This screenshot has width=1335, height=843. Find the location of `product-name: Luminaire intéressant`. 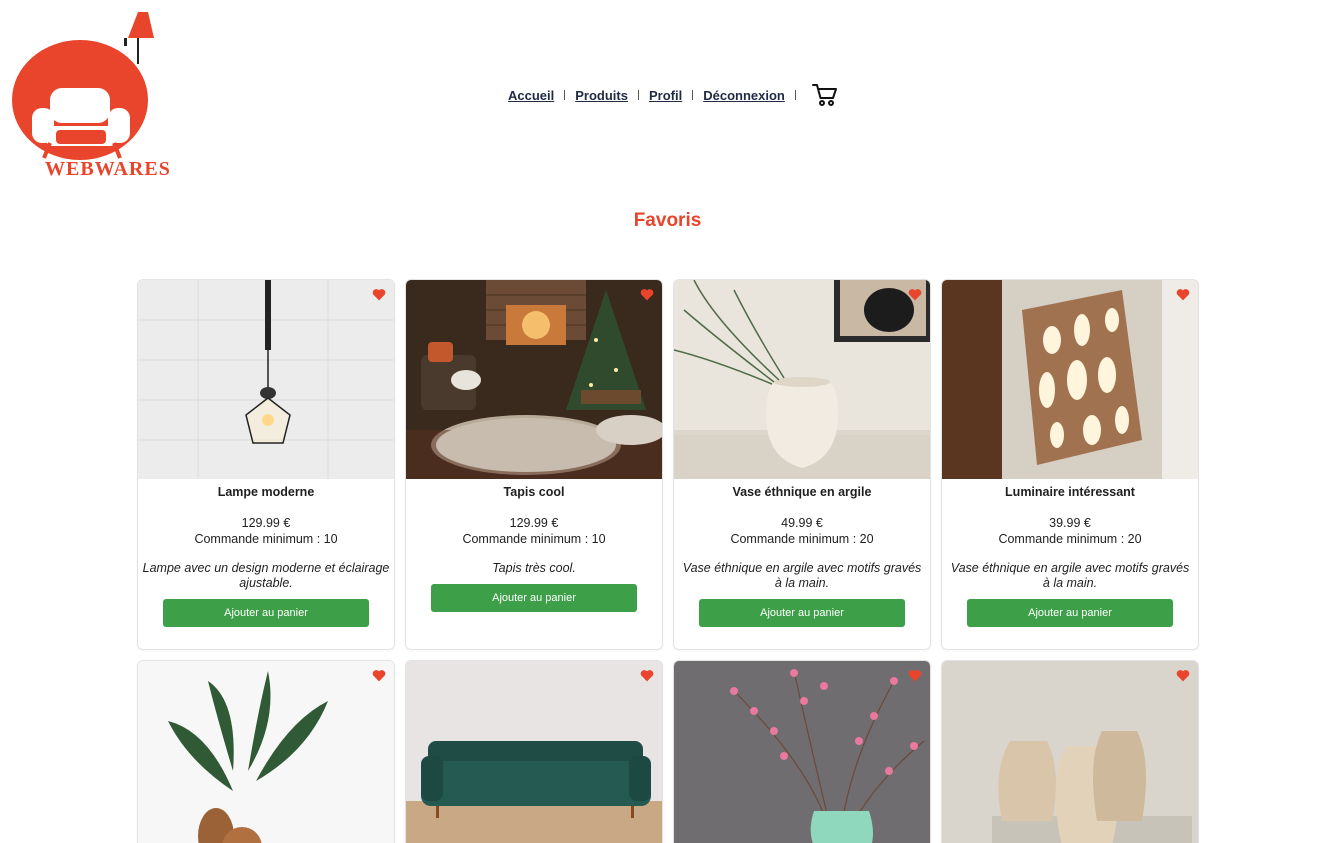

product-name: Luminaire intéressant is located at coordinates (1070, 492).